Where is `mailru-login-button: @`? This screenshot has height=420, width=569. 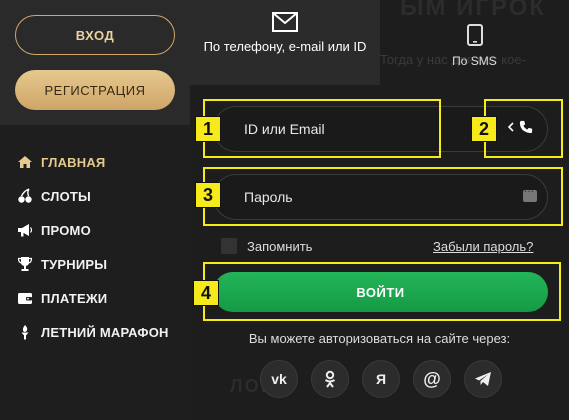 mailru-login-button: @ is located at coordinates (432, 379).